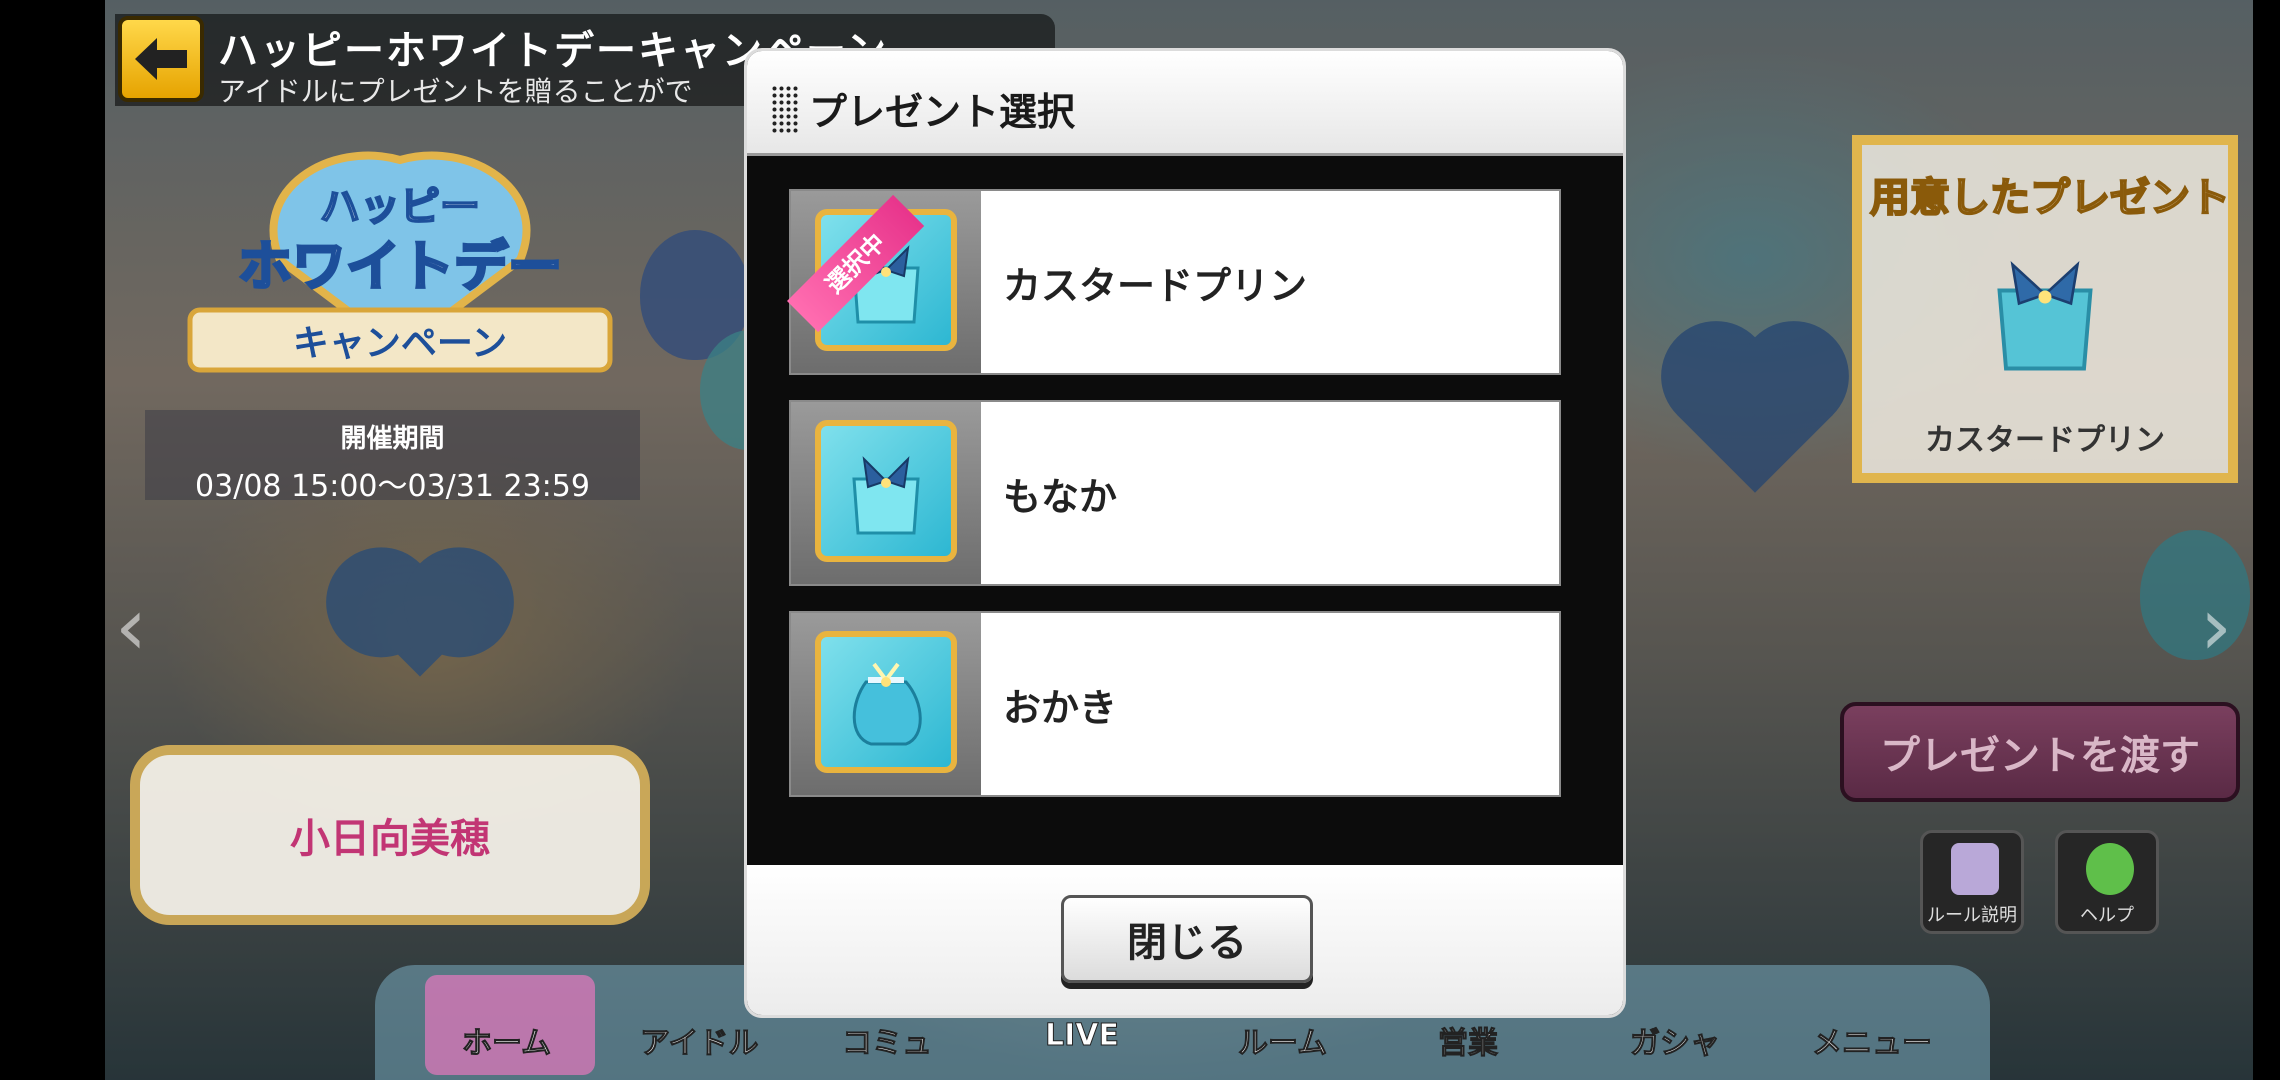  What do you see at coordinates (2230, 630) in the screenshot?
I see `chevron-right-icon: ›` at bounding box center [2230, 630].